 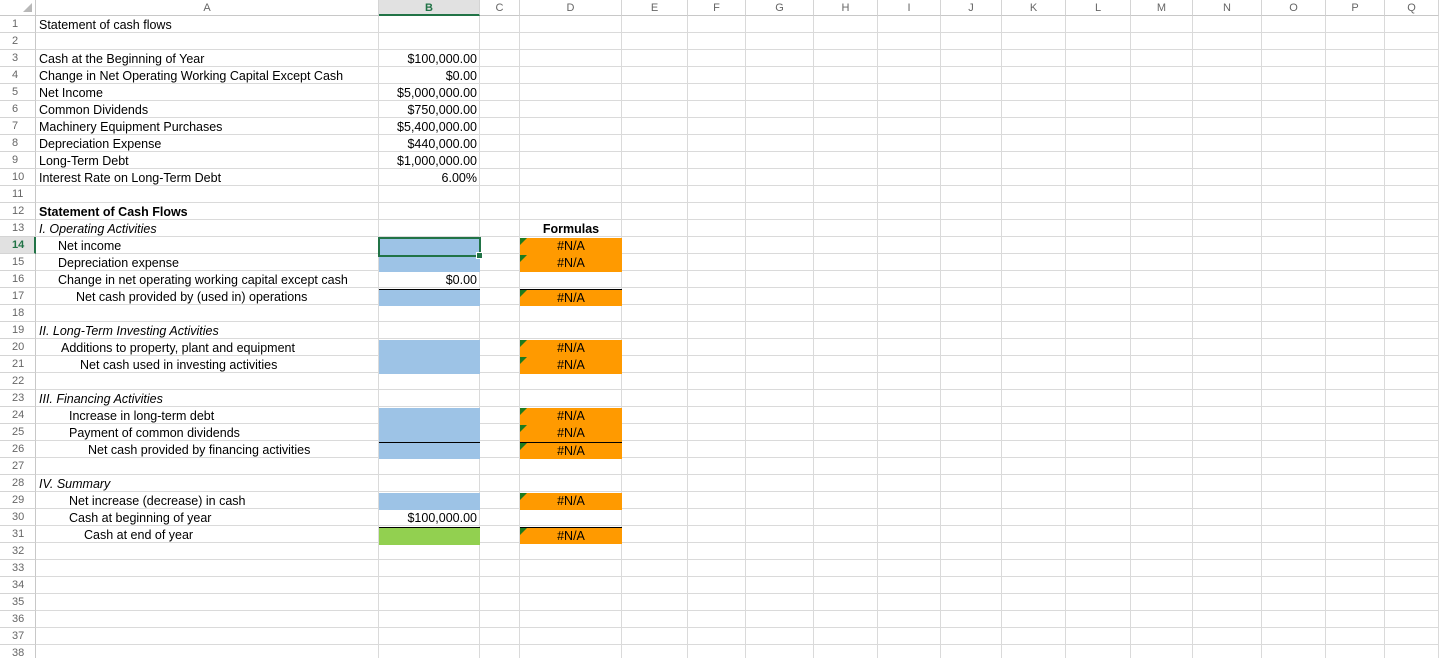 I want to click on row-header: 31, so click(x=18, y=534).